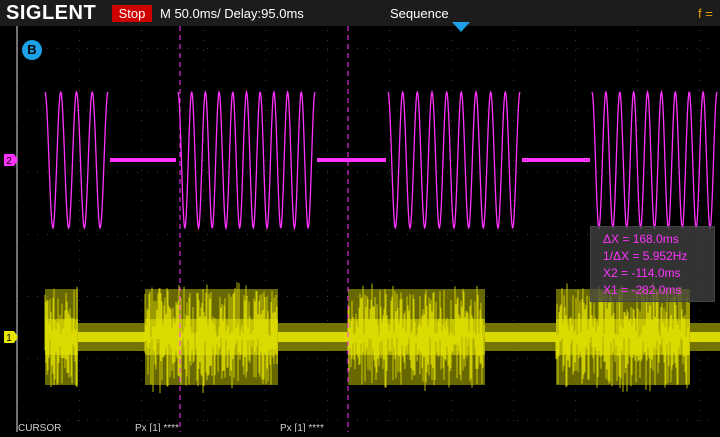  Describe the element at coordinates (419, 13) in the screenshot. I see `acquisition-mode: Sequence` at that location.